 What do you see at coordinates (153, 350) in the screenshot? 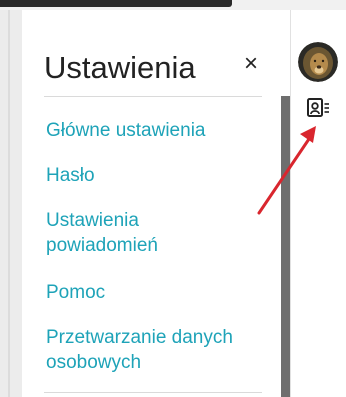
I see `menu-item-personal-data-processing: Przetwarzanie danych osobowych` at bounding box center [153, 350].